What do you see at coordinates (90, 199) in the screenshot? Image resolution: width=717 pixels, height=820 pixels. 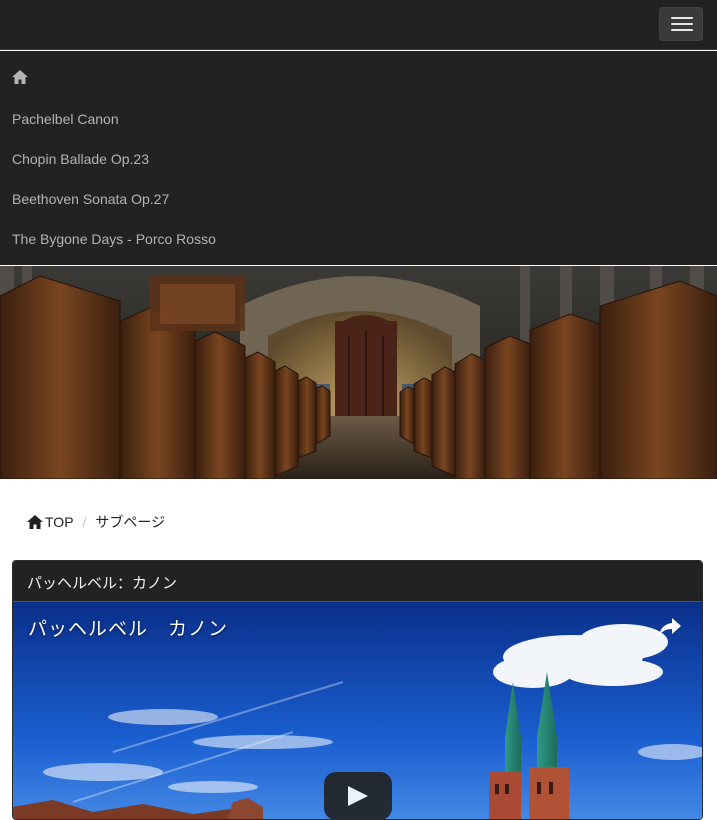 I see `menu-item-beethoven: Beethoven Sonata Op.27` at bounding box center [90, 199].